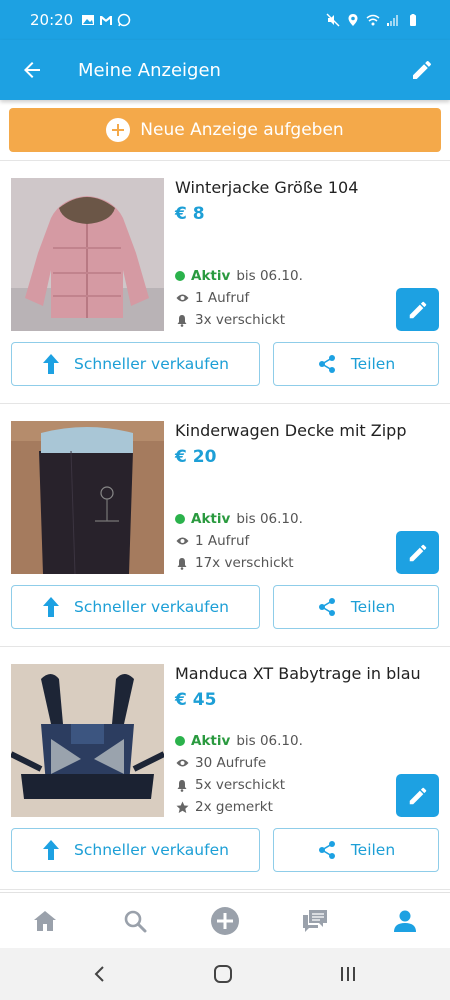 This screenshot has width=450, height=1000. What do you see at coordinates (87, 740) in the screenshot?
I see `listing-photo-baby-carrier` at bounding box center [87, 740].